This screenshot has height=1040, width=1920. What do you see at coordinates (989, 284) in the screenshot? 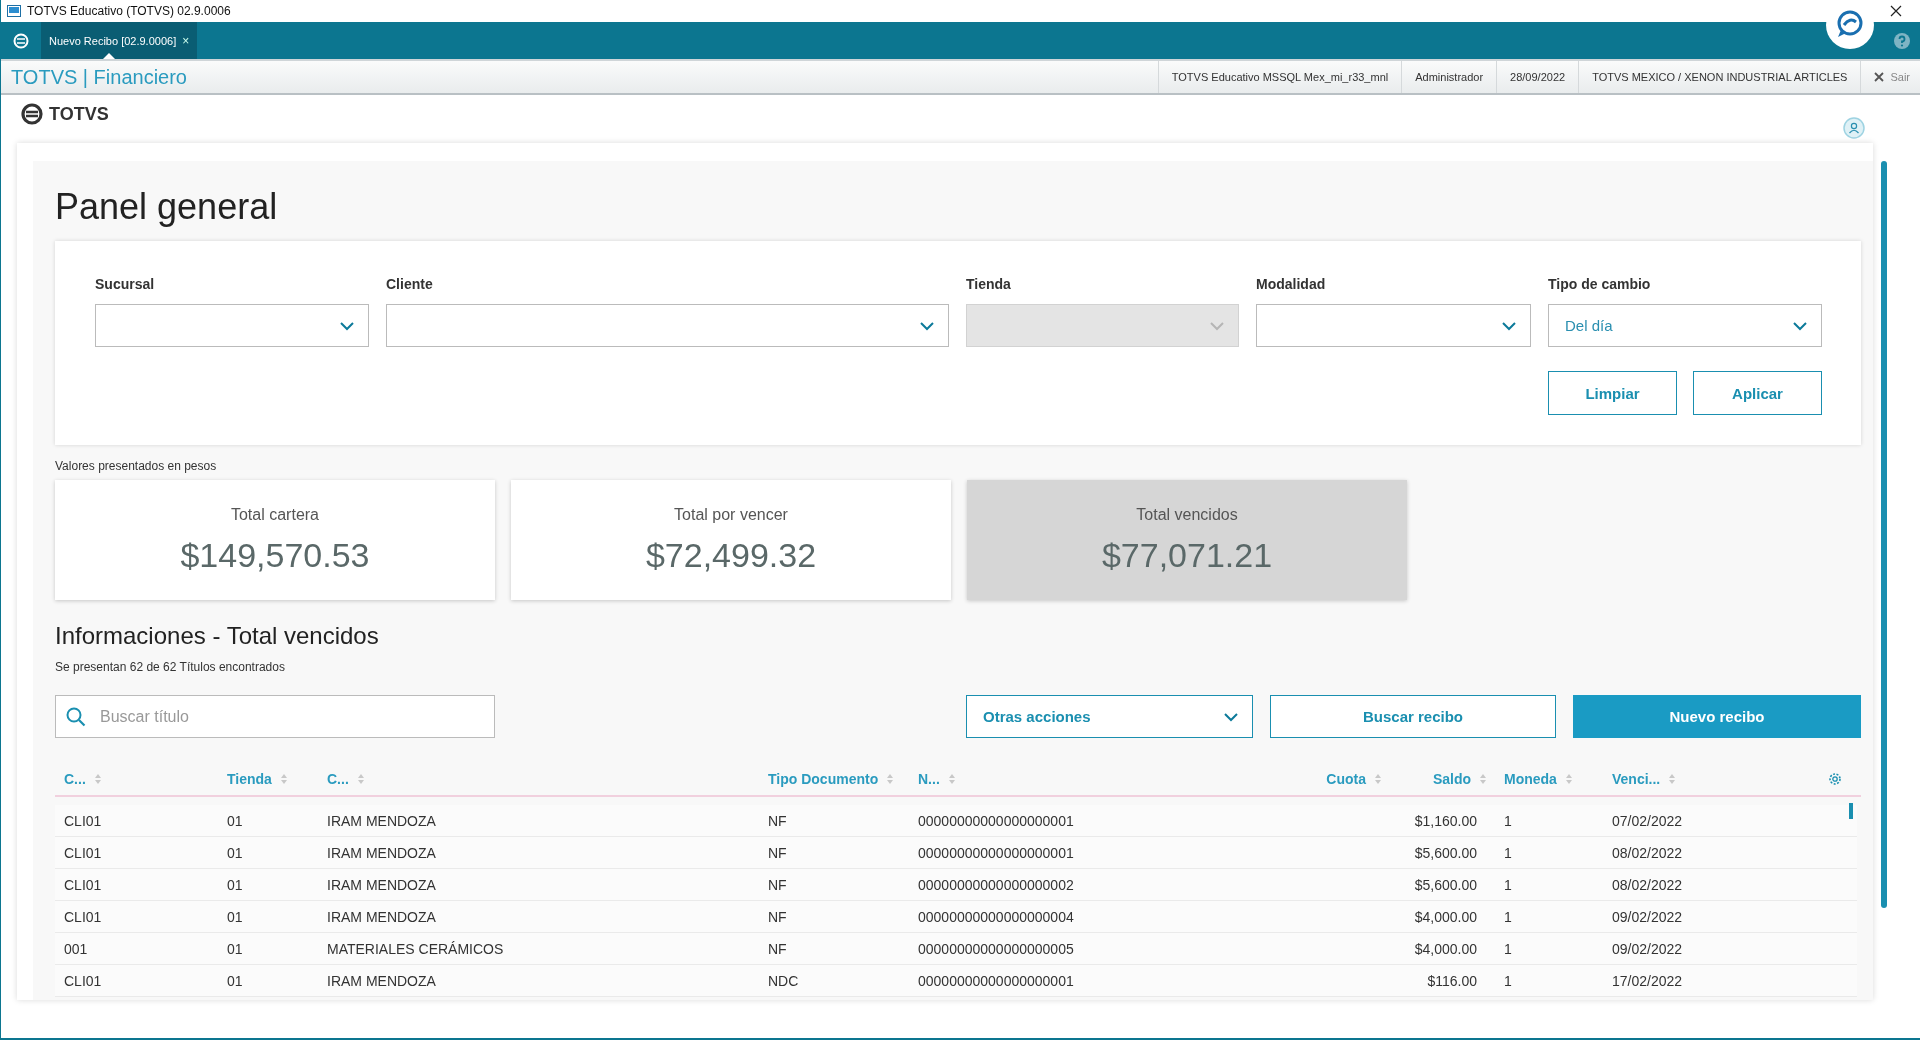
I see `field-label: Tienda` at bounding box center [989, 284].